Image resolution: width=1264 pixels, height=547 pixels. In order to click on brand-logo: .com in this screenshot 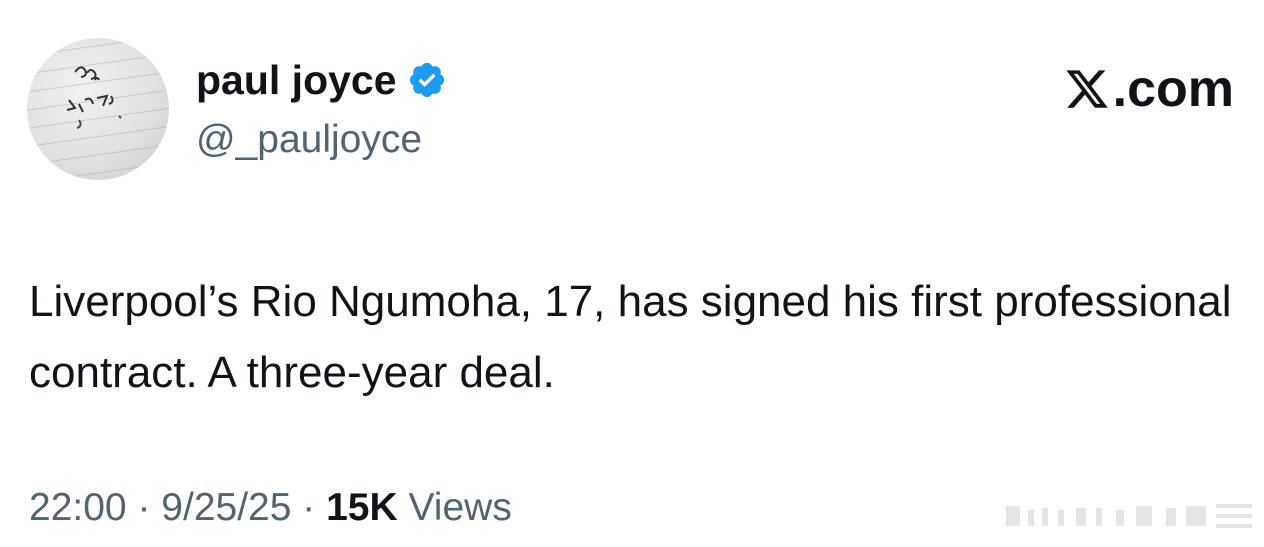, I will do `click(1149, 89)`.